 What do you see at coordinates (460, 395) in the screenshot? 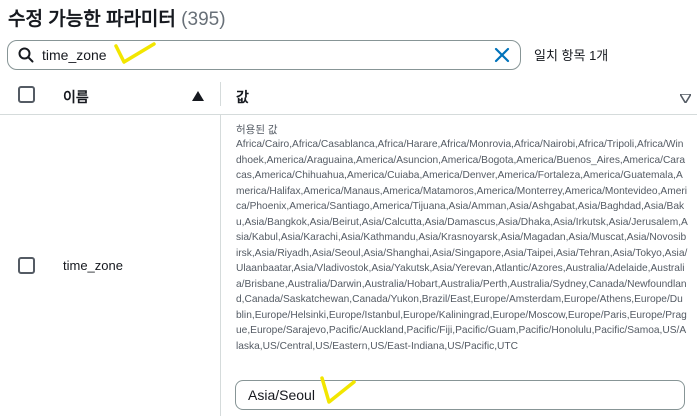
I see `parameter-value-input: Asia/Seoul` at bounding box center [460, 395].